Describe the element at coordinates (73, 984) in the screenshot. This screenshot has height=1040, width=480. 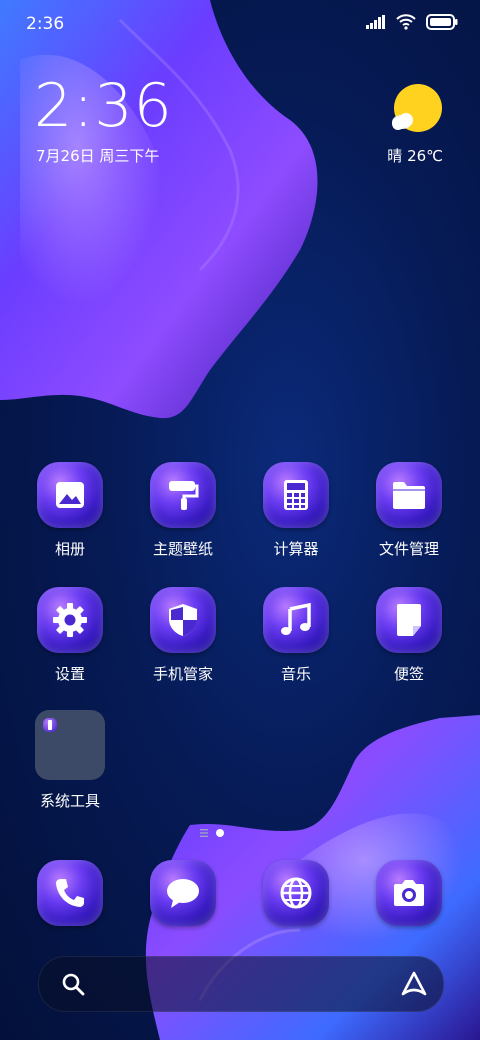
I see `search-icon` at that location.